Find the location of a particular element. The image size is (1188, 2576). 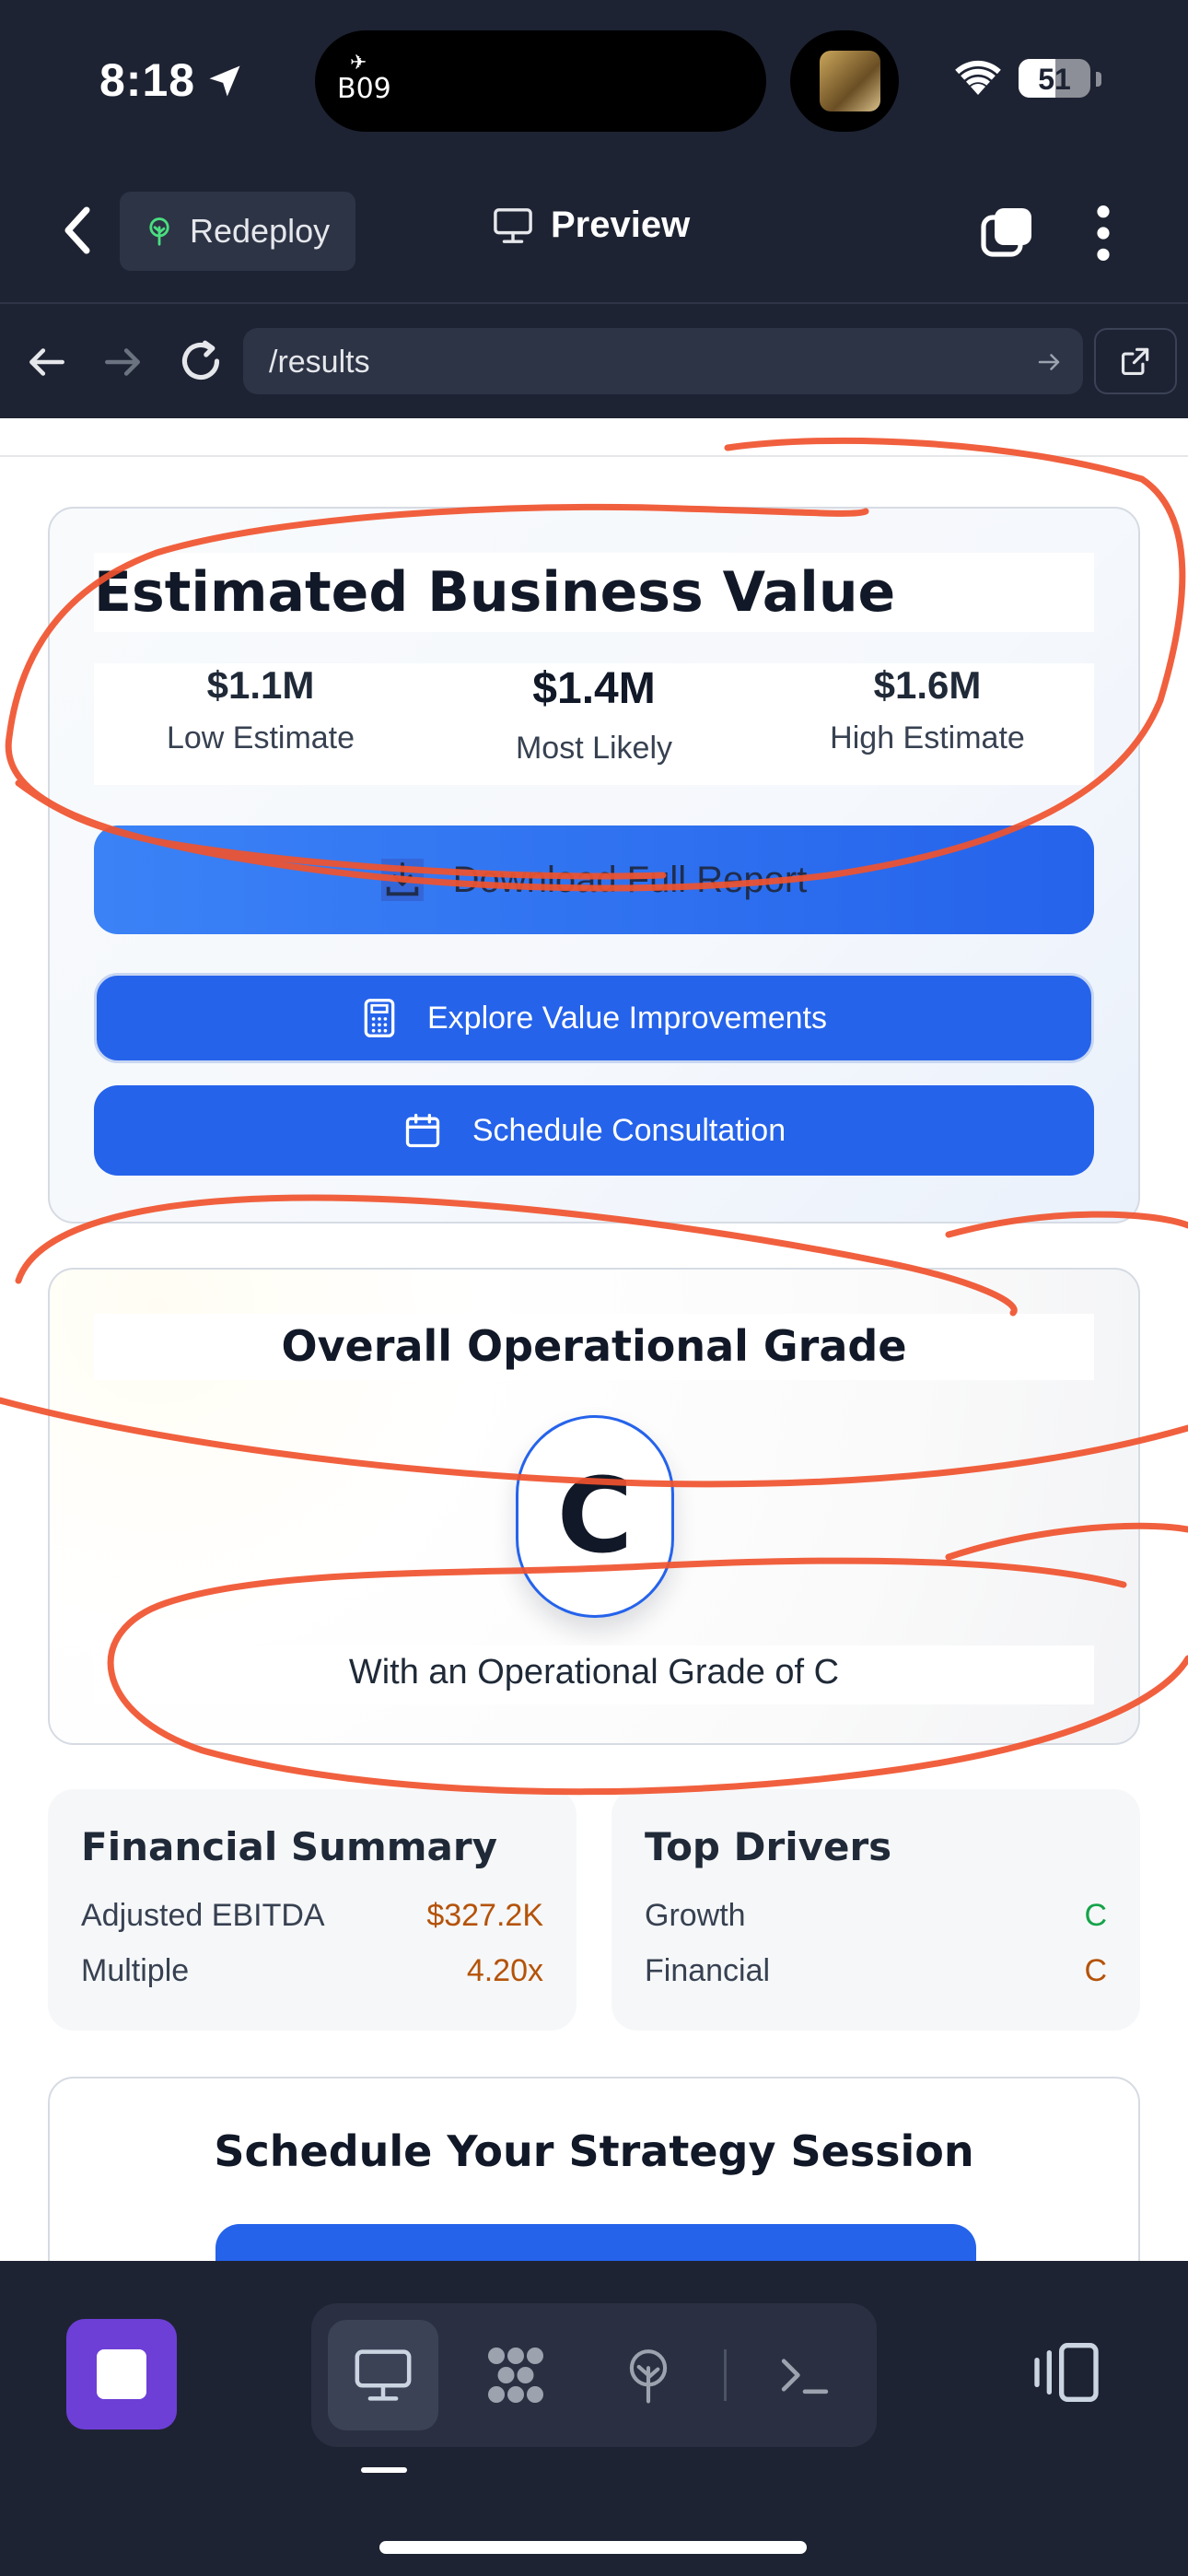

arrow-right-icon is located at coordinates (1049, 362).